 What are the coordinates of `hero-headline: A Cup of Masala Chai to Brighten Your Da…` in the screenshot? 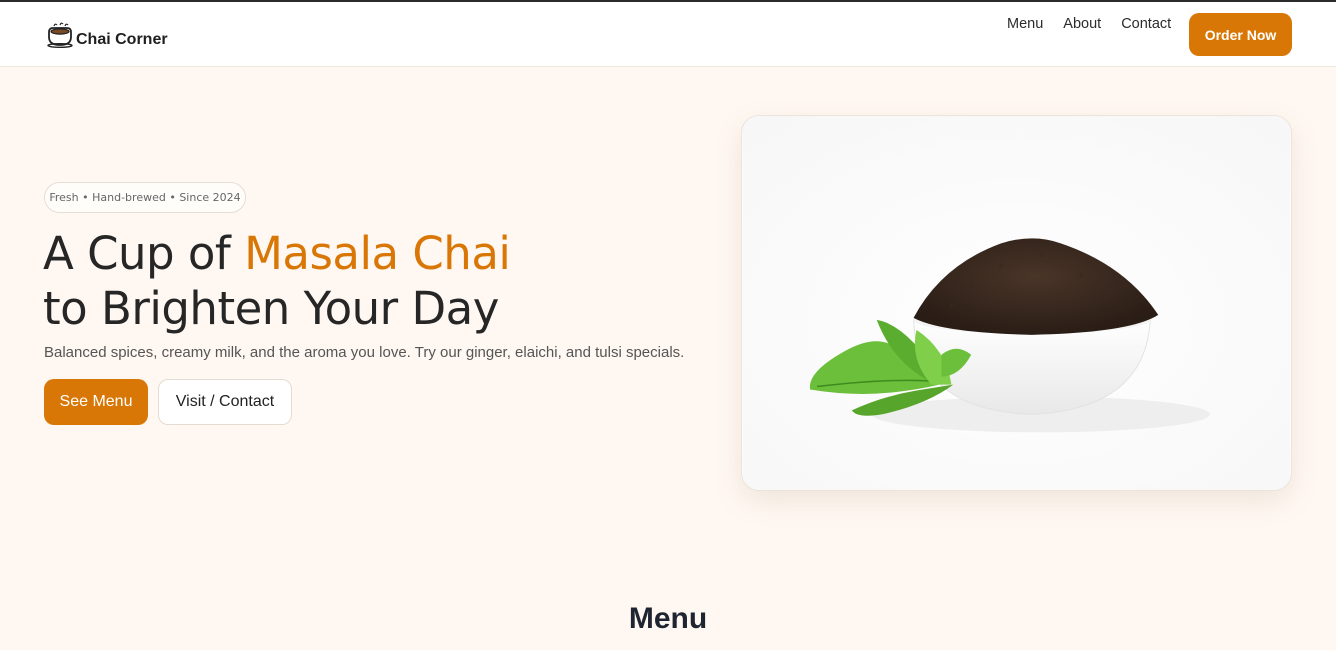 It's located at (277, 281).